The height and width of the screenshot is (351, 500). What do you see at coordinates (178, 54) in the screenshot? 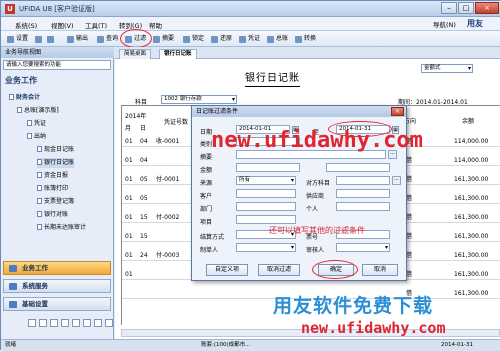
I see `tab-bank-journal: 银行日记账` at bounding box center [178, 54].